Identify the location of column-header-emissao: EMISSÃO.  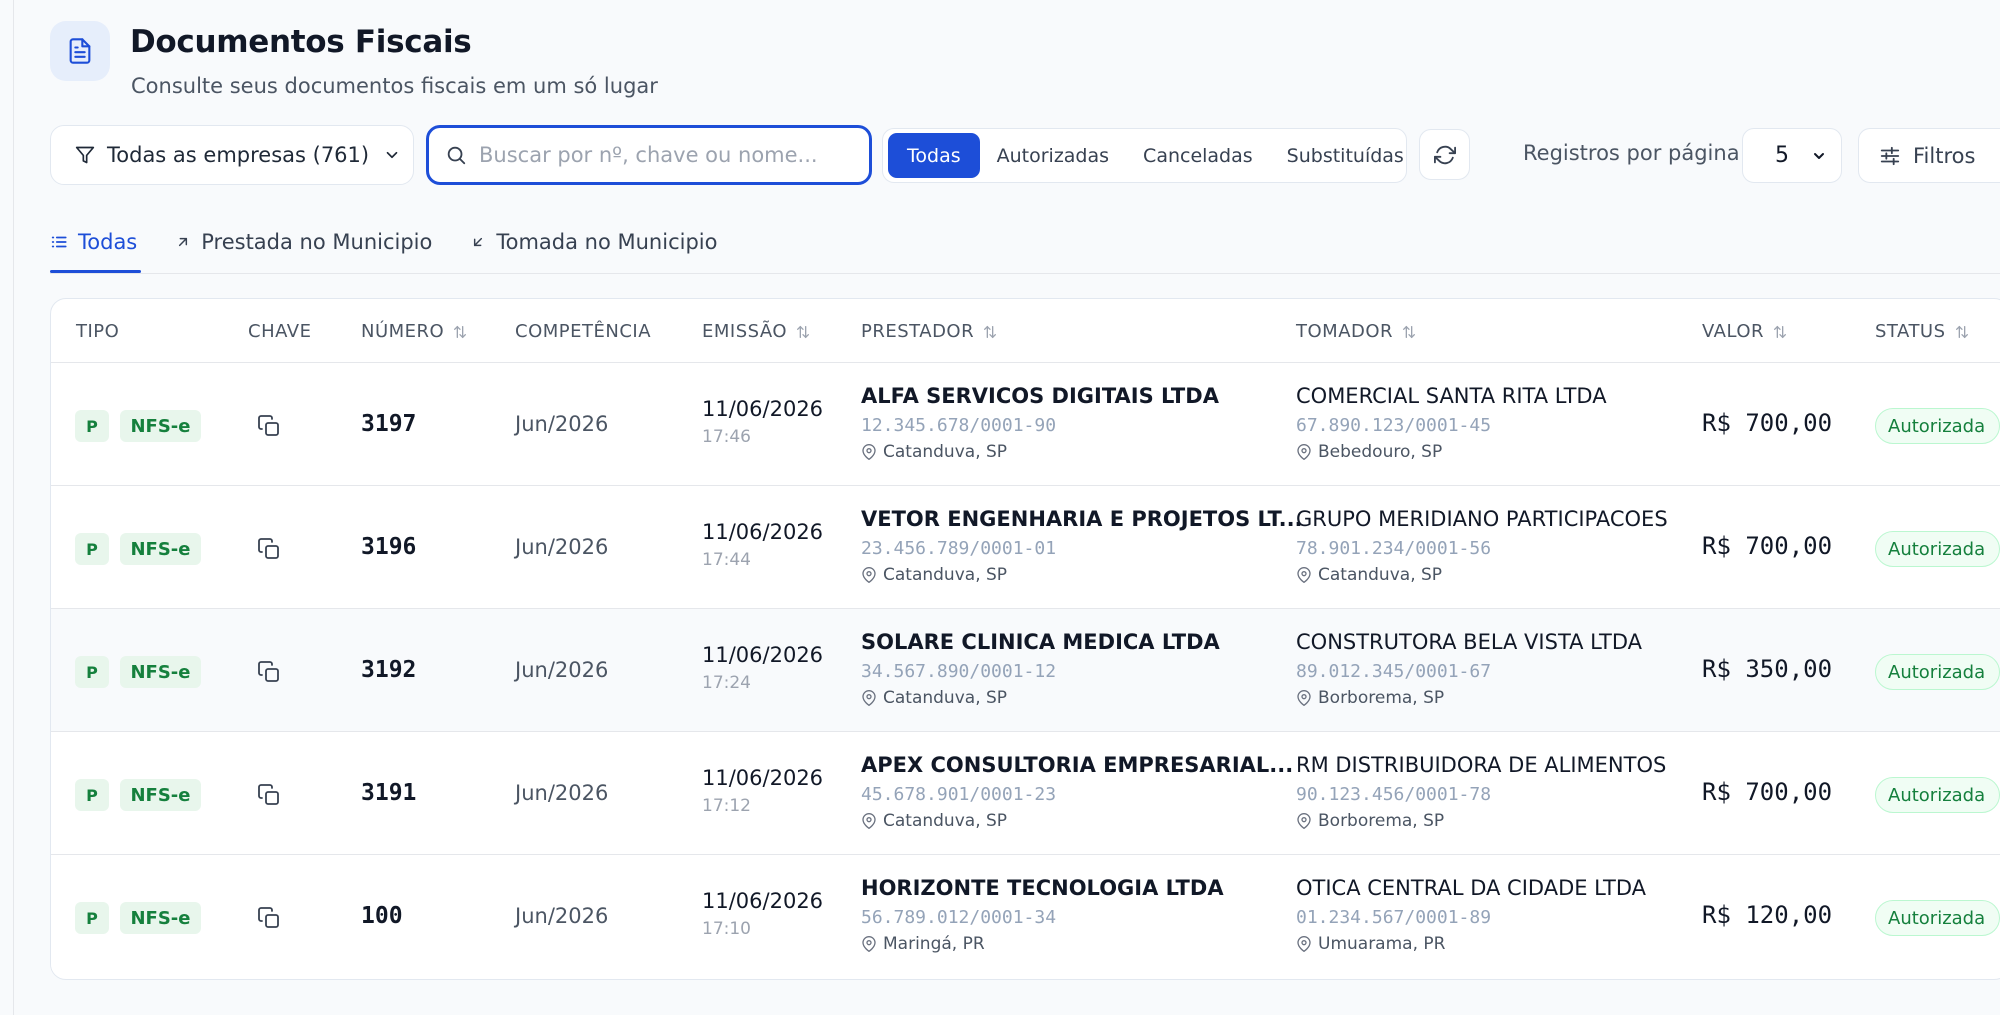
(756, 331).